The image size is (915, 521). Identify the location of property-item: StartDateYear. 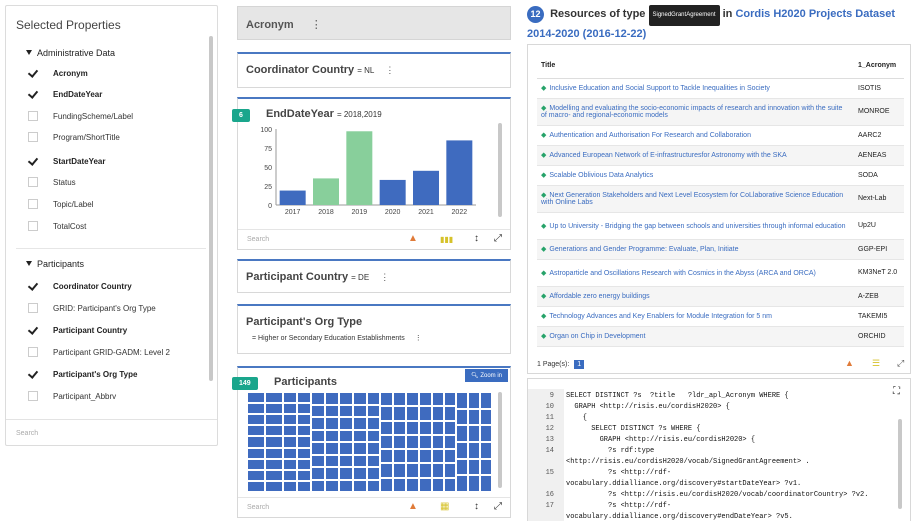
(66, 161).